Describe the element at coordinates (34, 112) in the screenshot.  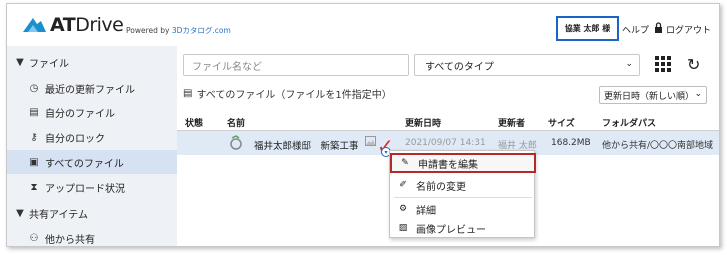
I see `document-icon: ▤` at that location.